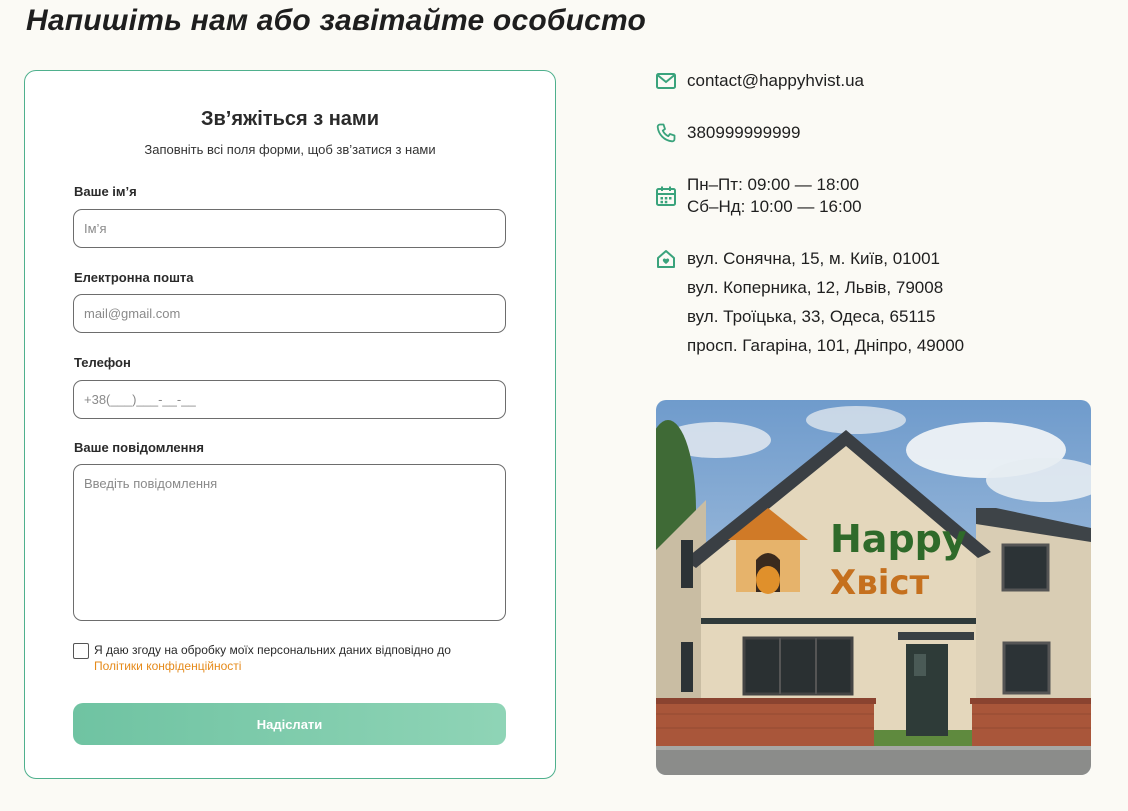  I want to click on privacy-policy-link: Політики конфіденційності, so click(167, 666).